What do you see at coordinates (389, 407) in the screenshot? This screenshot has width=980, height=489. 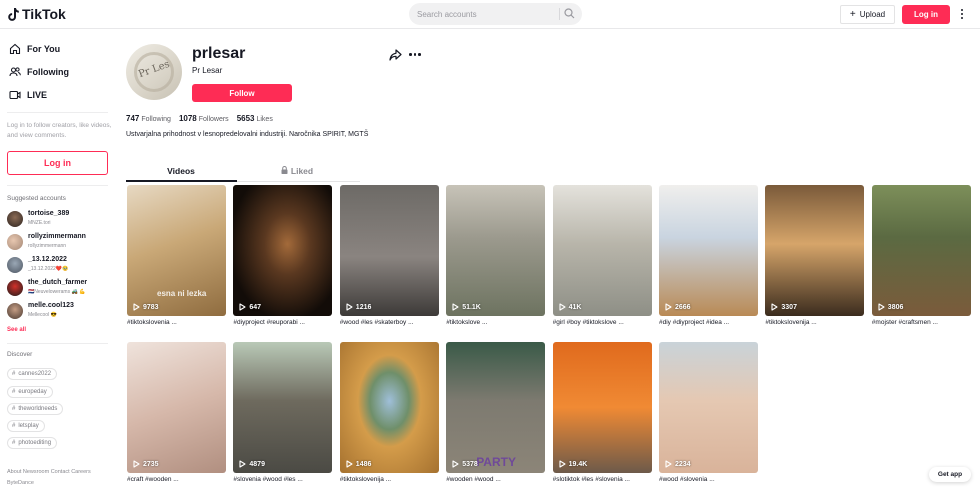 I see `video-thumbnail: 1486` at bounding box center [389, 407].